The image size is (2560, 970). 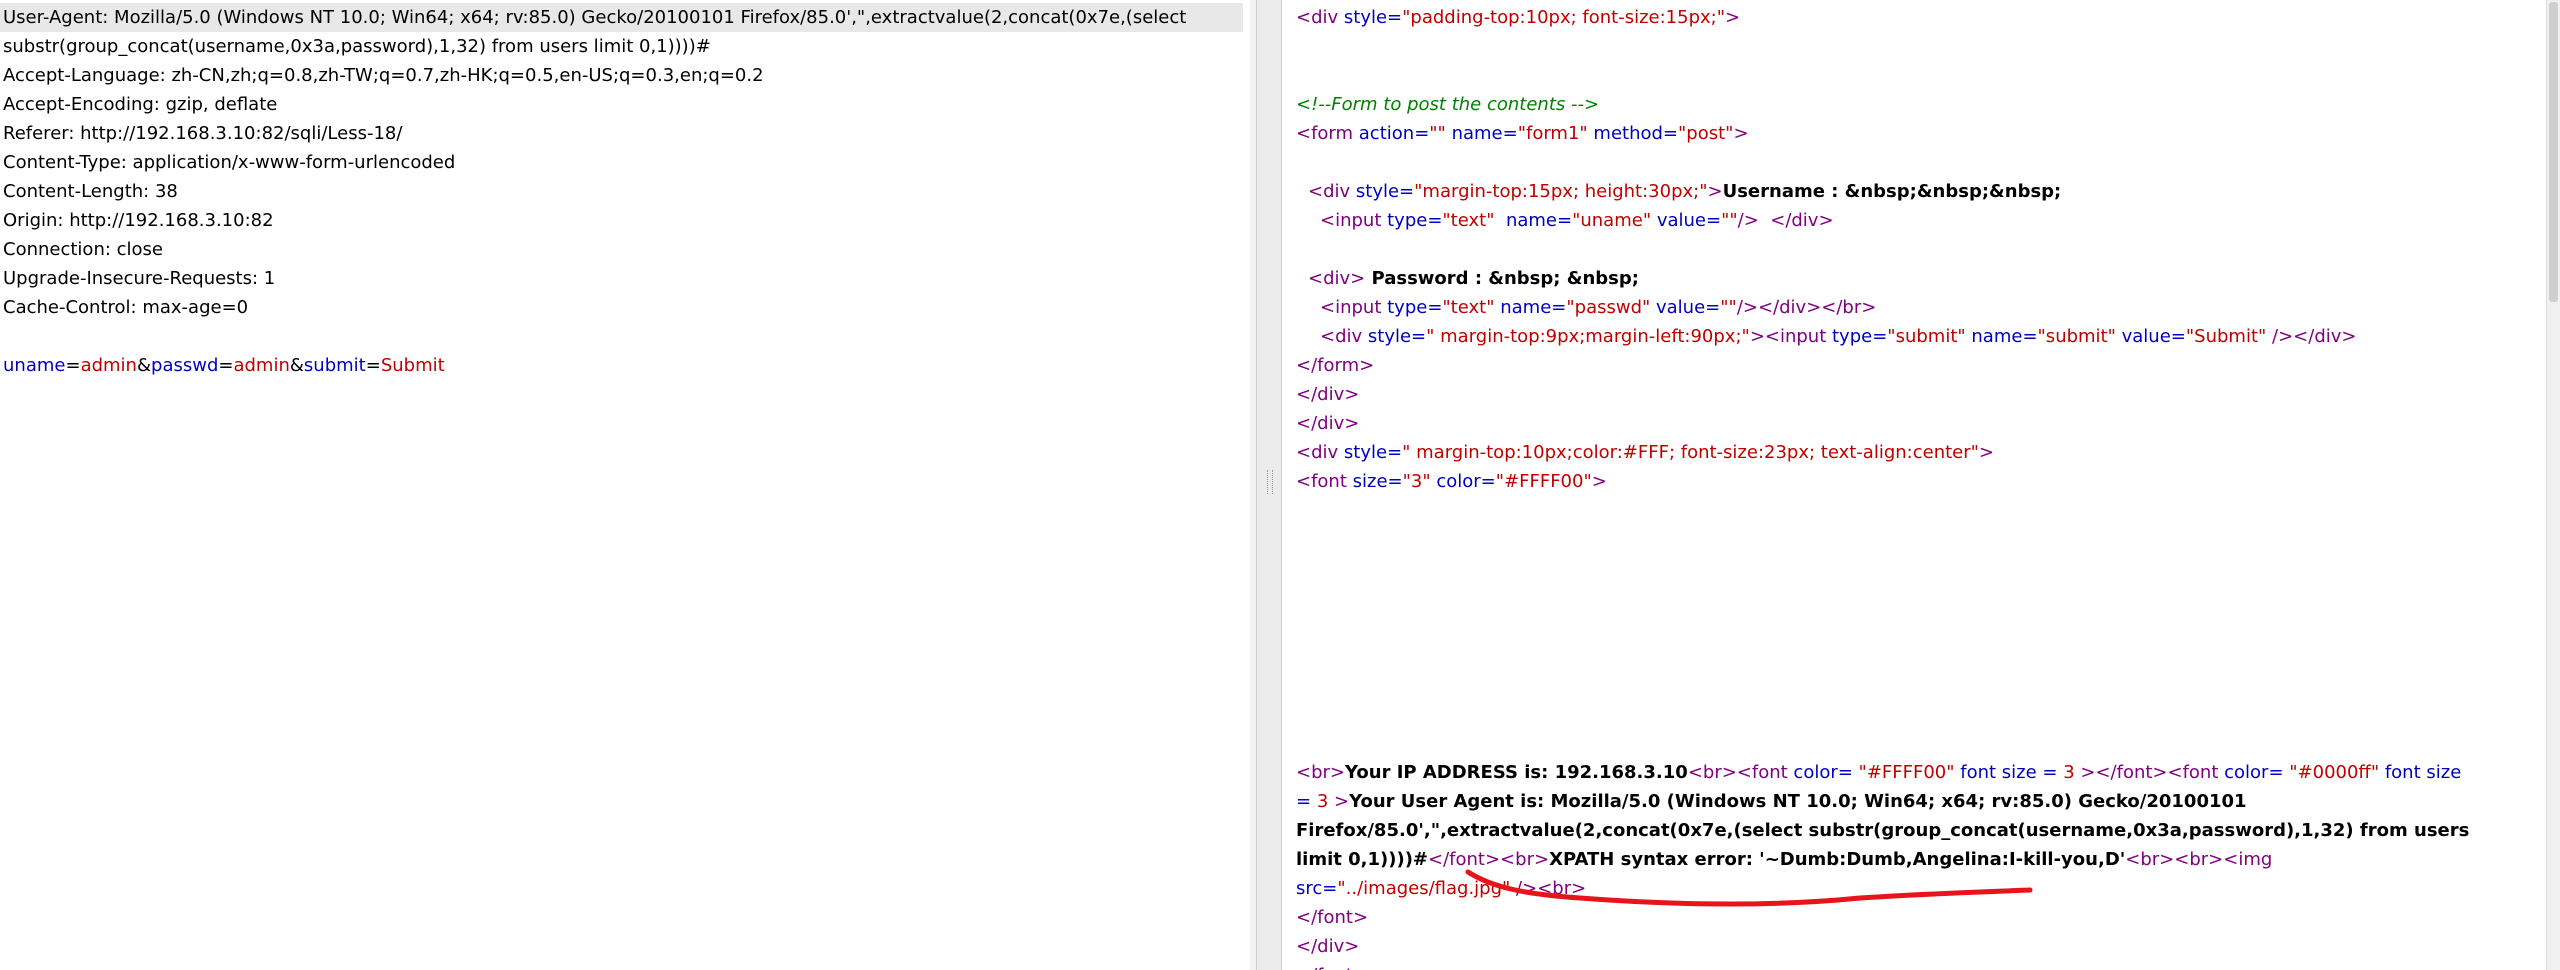 I want to click on tag: <div>, so click(x=1337, y=278).